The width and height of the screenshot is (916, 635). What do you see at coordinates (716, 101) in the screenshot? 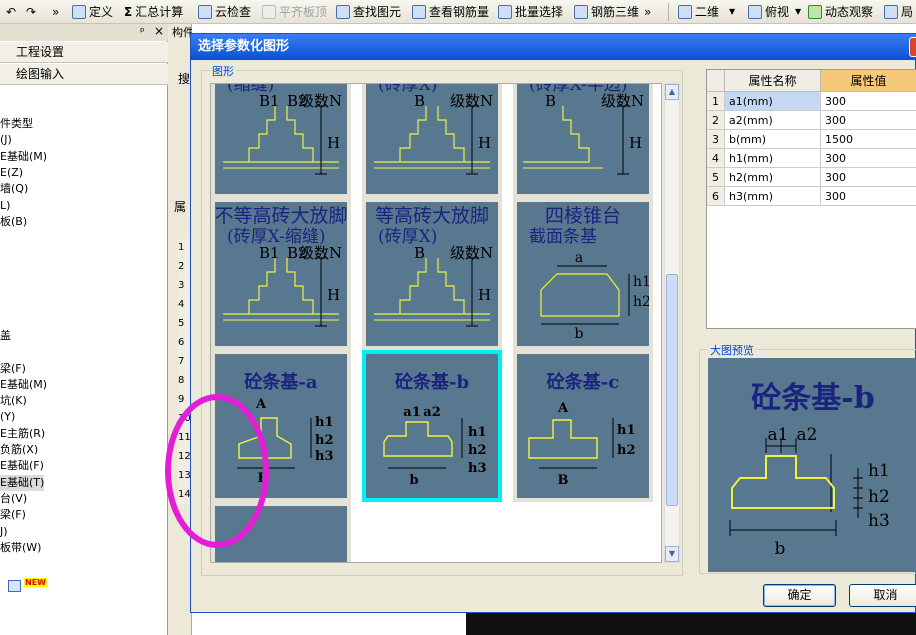
I see `row-number: 1` at bounding box center [716, 101].